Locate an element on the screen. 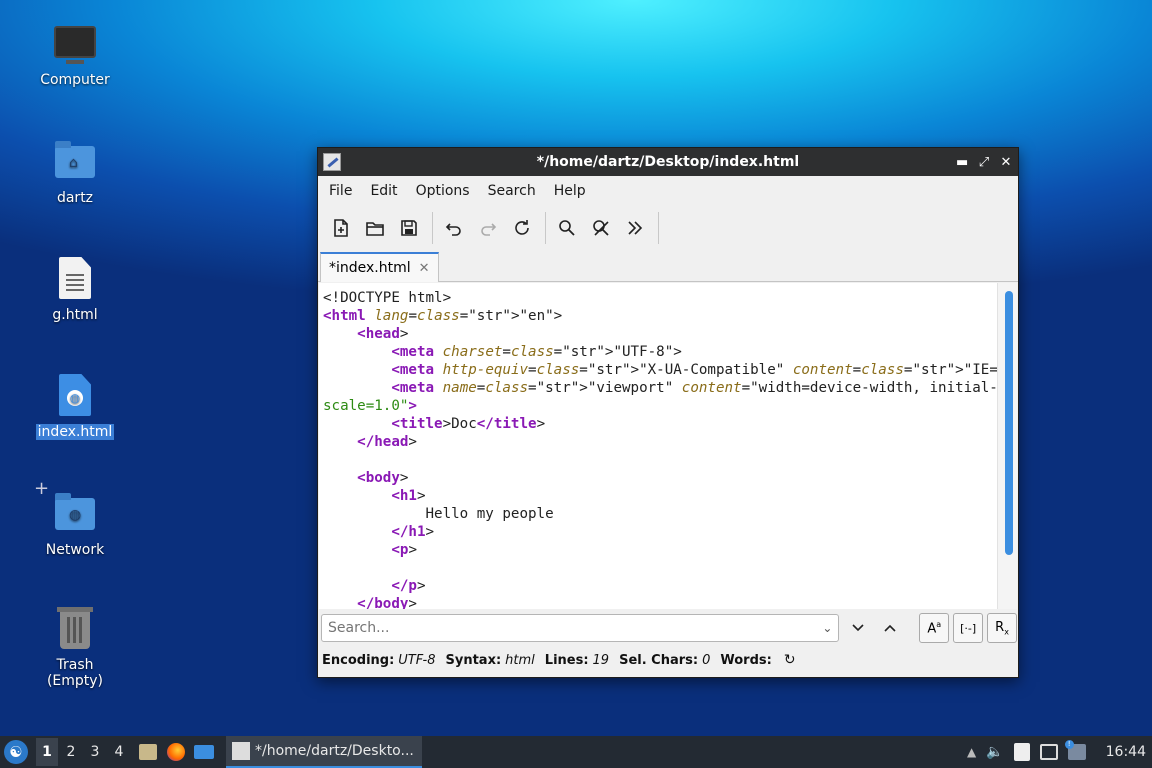 The height and width of the screenshot is (768, 1152). window-titlebar: */home/dartz/Desktop/index.html ▬ ⤢ ✕ is located at coordinates (668, 162).